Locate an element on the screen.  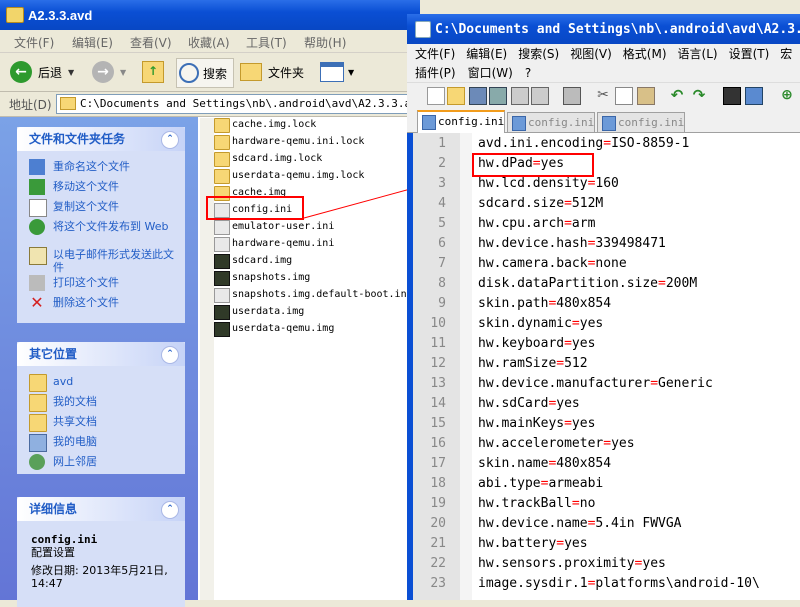
folders-icon is located at coordinates (251, 72).